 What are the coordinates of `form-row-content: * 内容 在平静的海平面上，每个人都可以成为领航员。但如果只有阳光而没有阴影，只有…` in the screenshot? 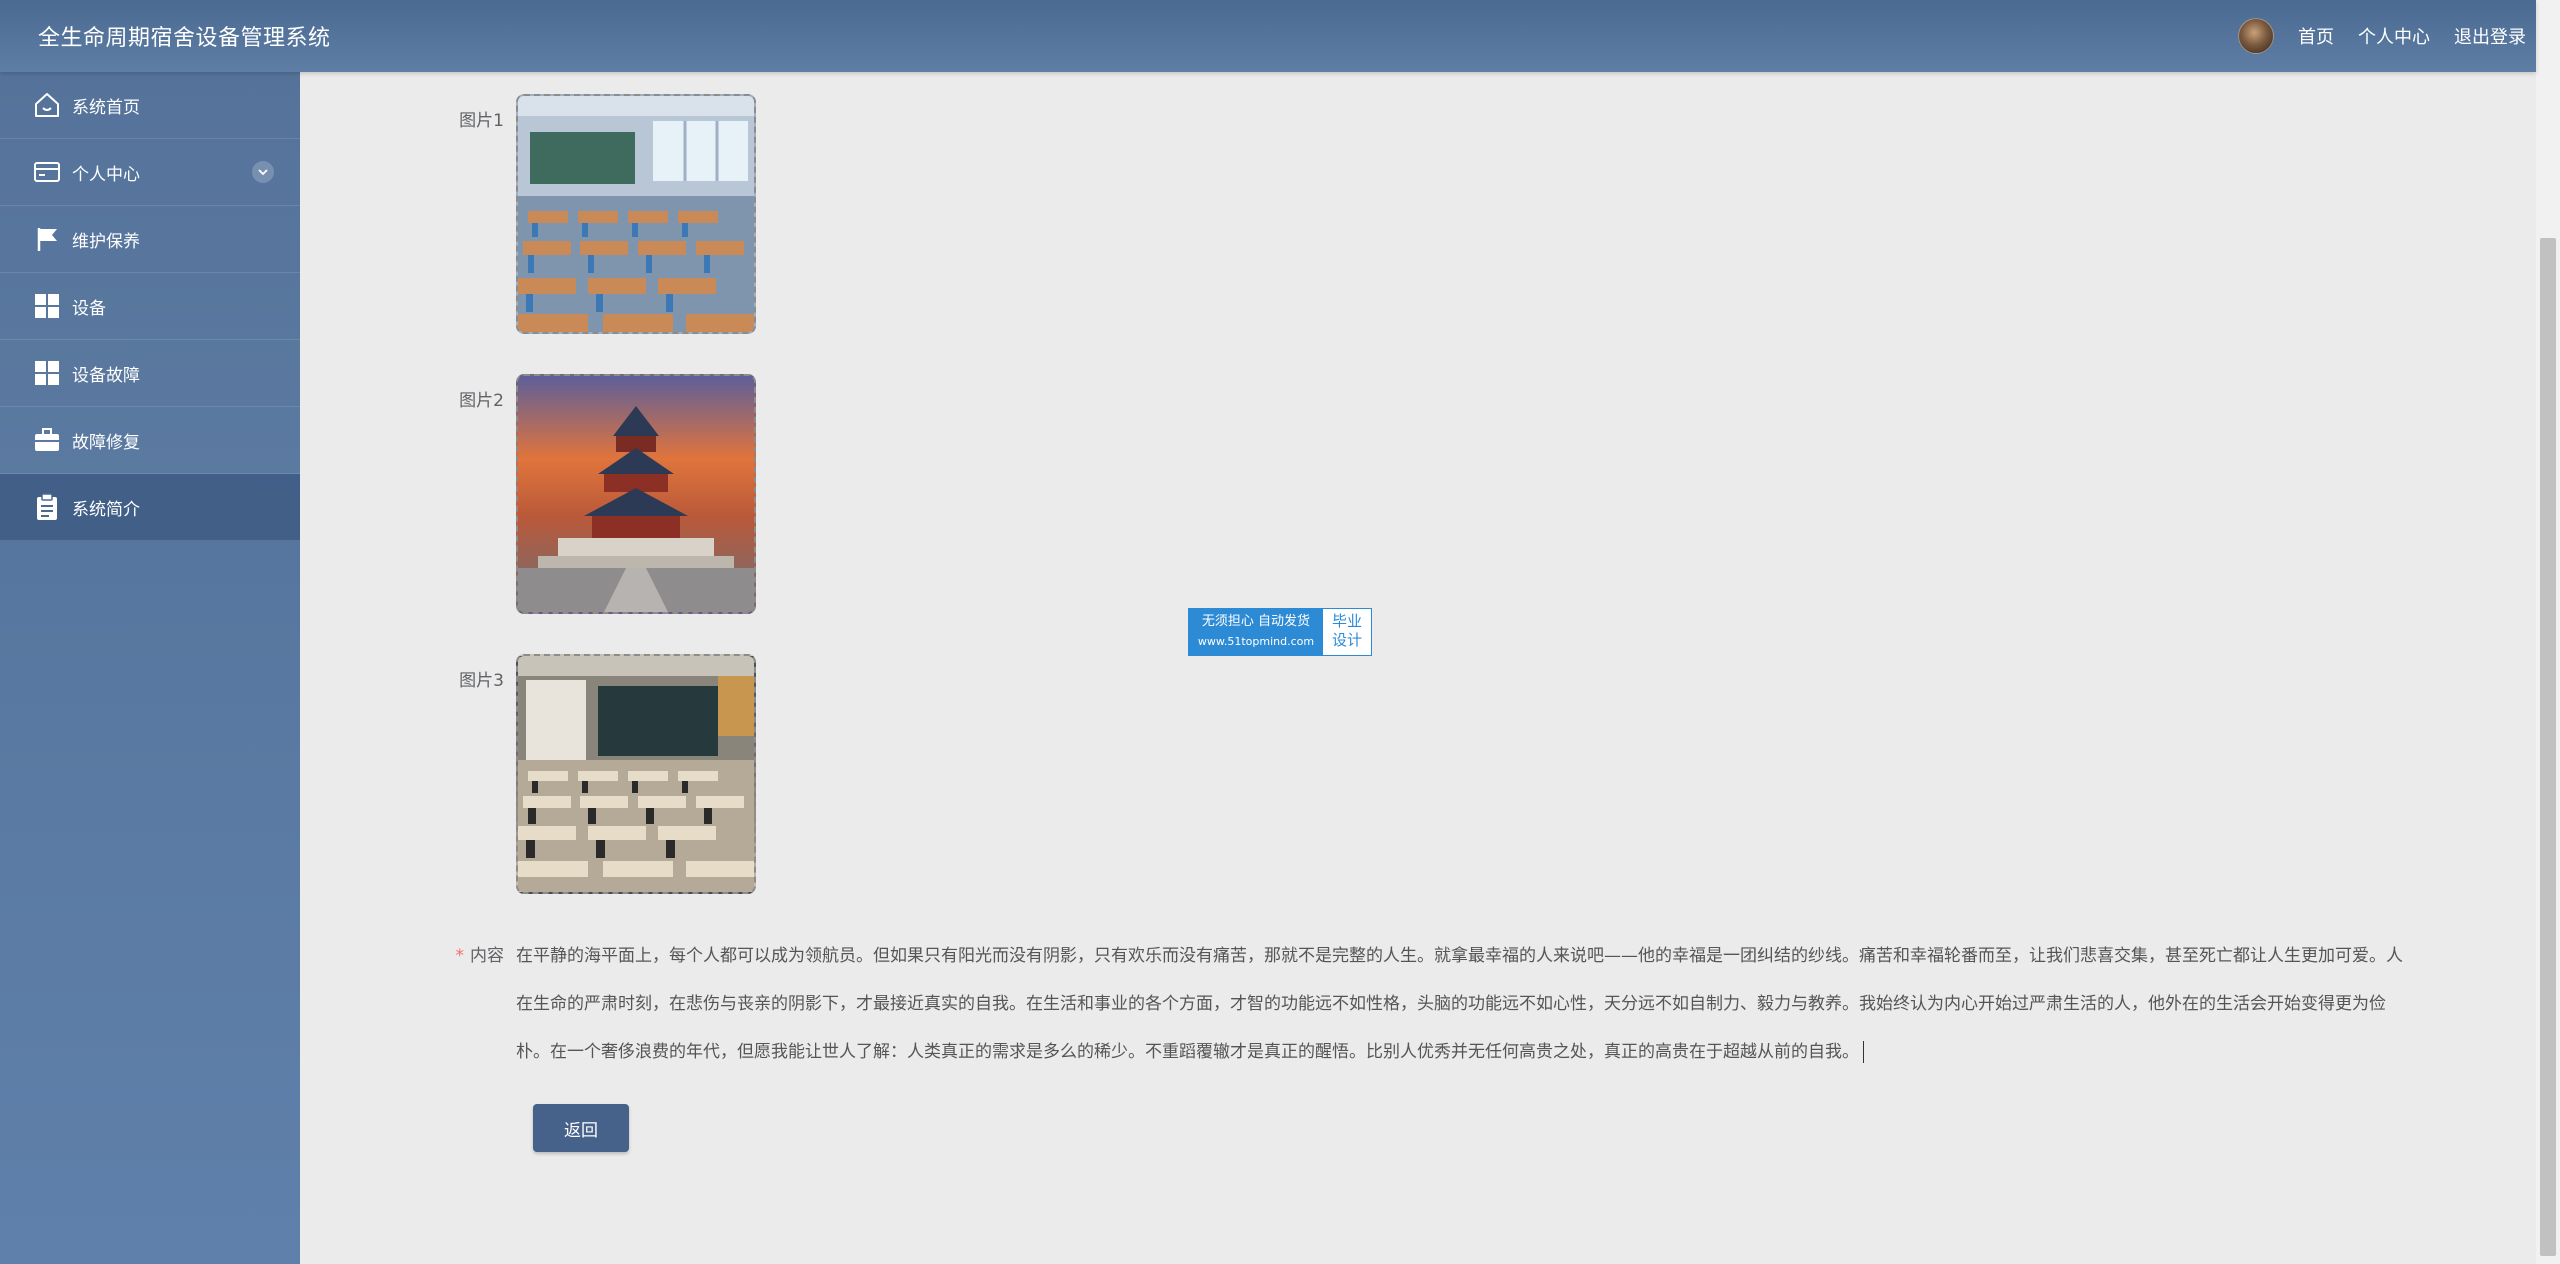 It's located at (1358, 1004).